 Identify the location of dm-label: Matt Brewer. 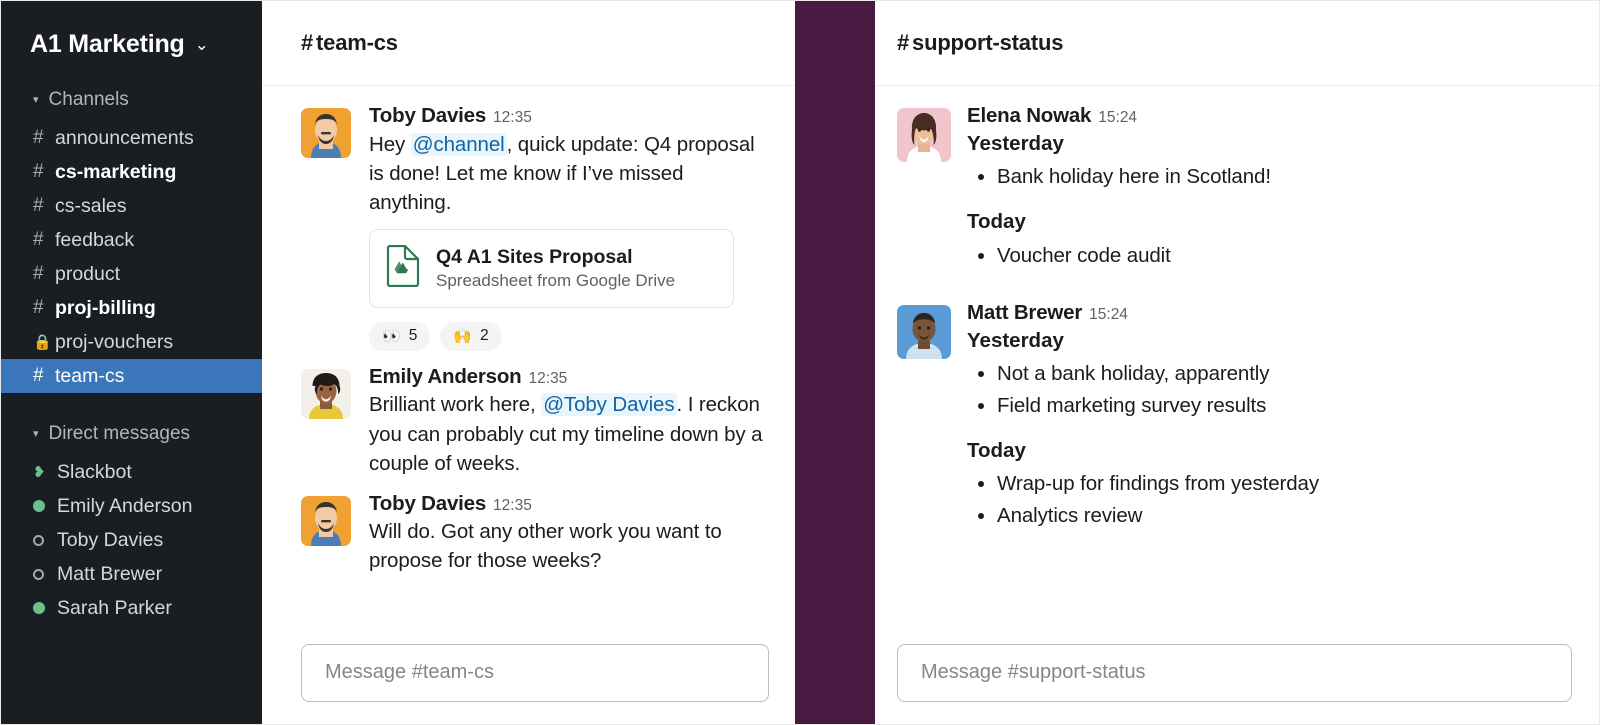
(110, 573).